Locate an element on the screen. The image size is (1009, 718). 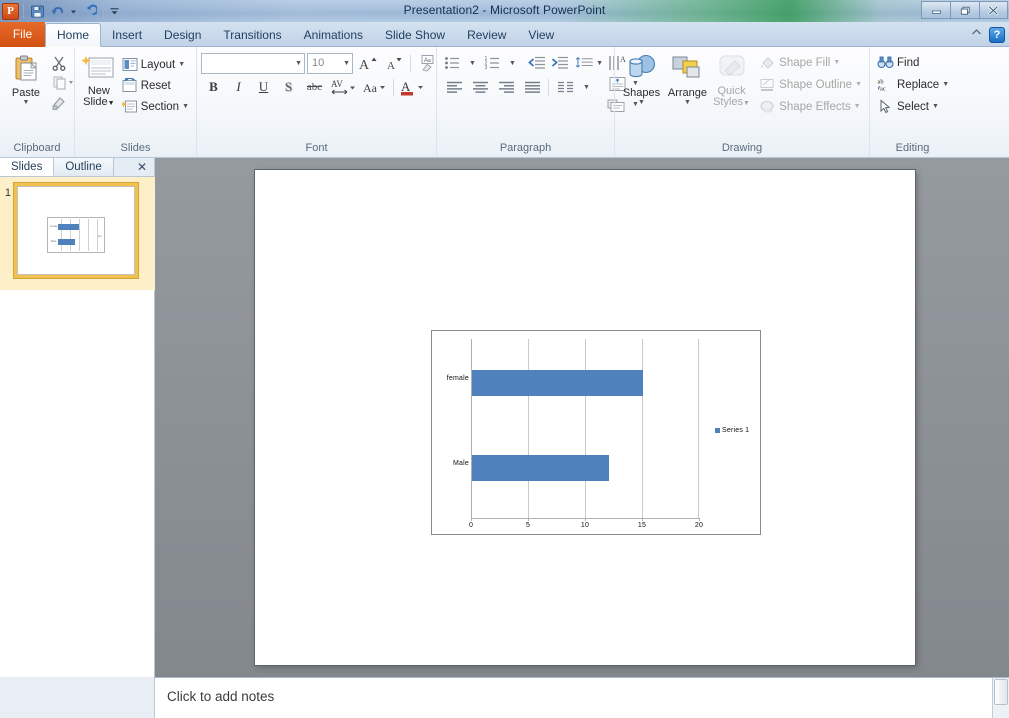
strikethrough-button: abc is located at coordinates (314, 87).